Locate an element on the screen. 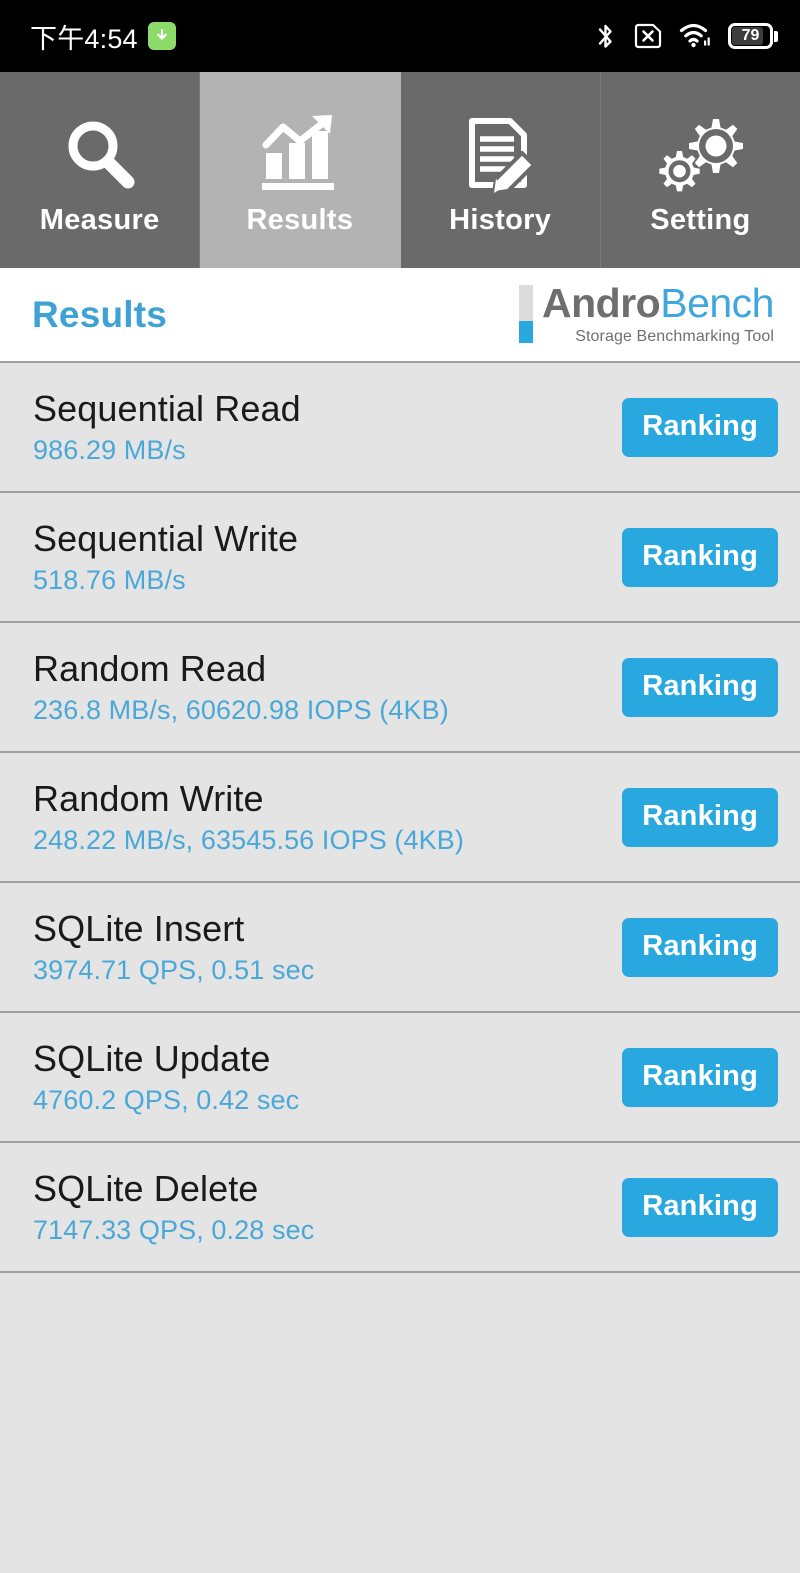 Image resolution: width=800 pixels, height=1573 pixels. main-tab-bar: Measure Results History Setting is located at coordinates (400, 170).